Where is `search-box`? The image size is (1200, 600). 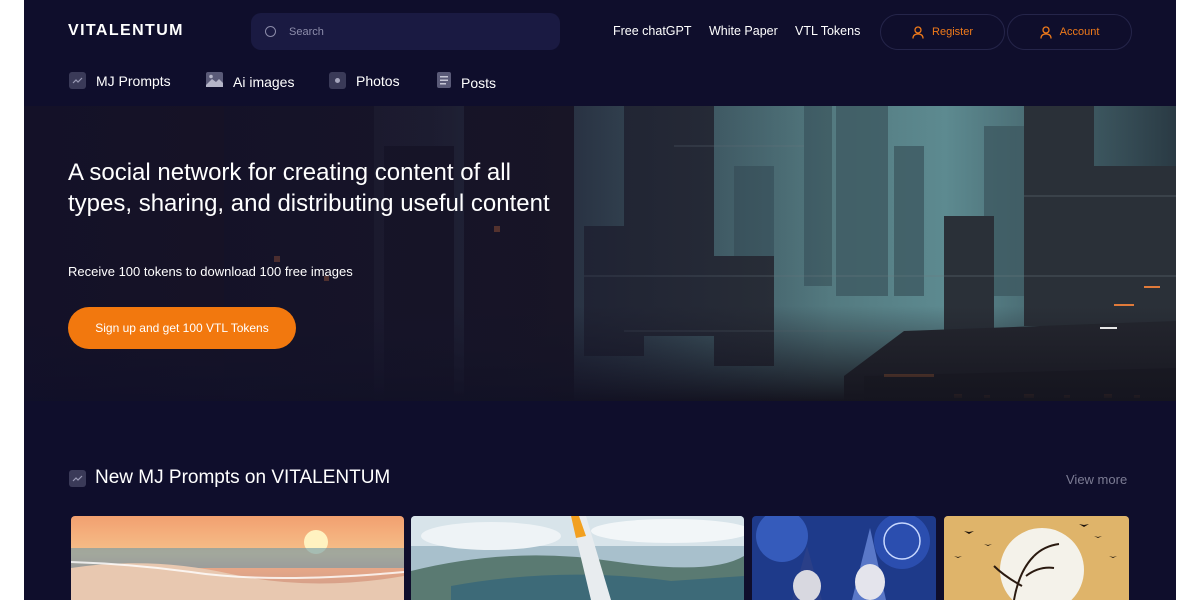 search-box is located at coordinates (405, 31).